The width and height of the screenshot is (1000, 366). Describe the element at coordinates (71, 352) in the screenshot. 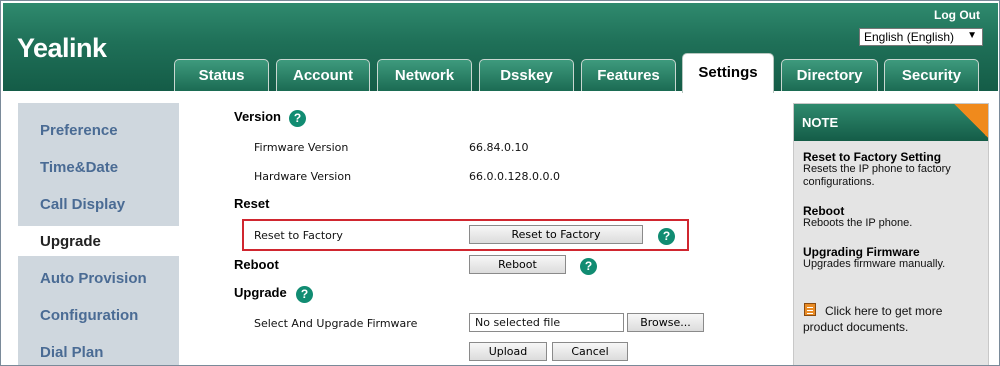

I see `sidebar-item-dial-plan: Dial Plan` at that location.